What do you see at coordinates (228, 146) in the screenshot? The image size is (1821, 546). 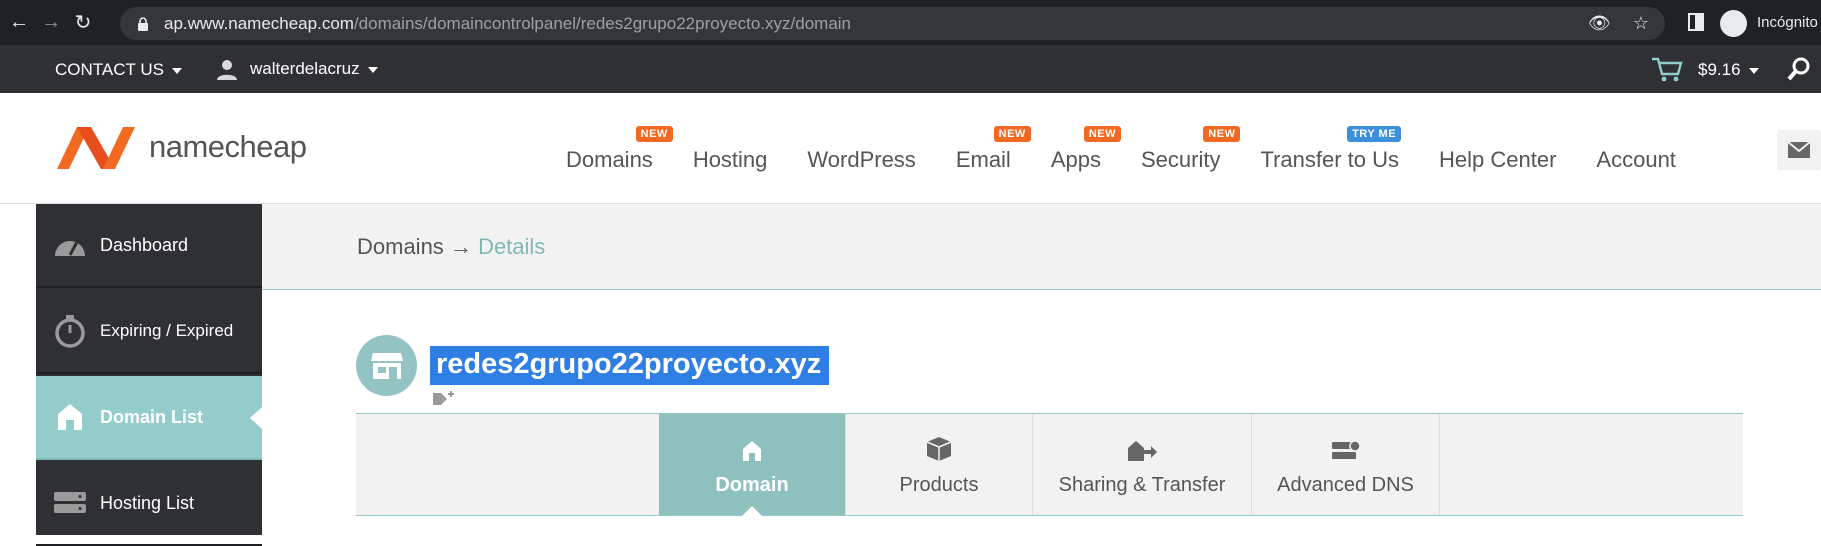 I see `brand-name: namecheap` at bounding box center [228, 146].